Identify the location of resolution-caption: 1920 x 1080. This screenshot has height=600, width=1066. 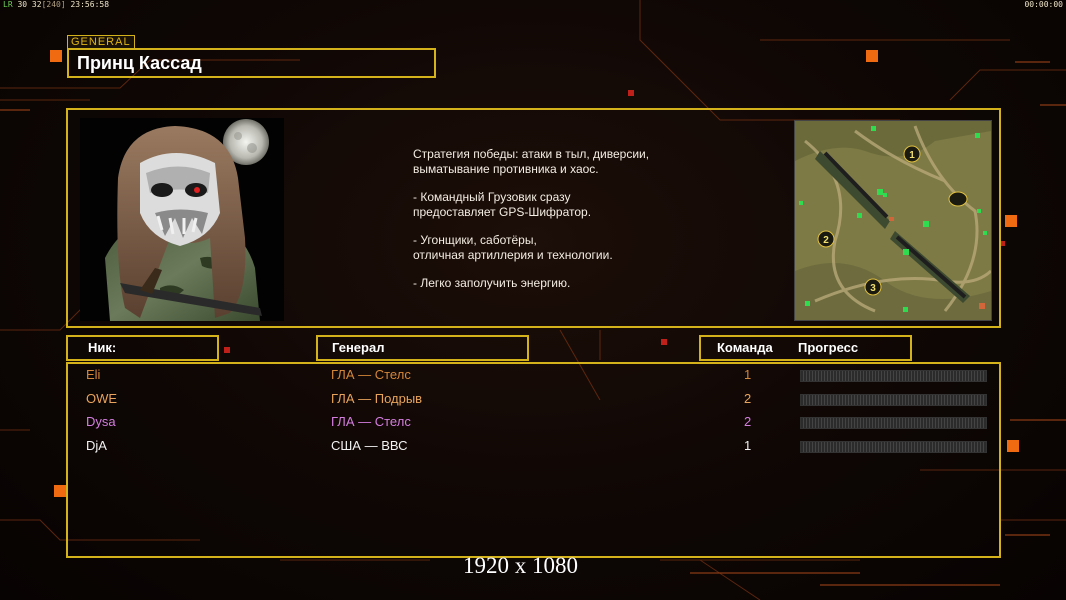
(520, 565).